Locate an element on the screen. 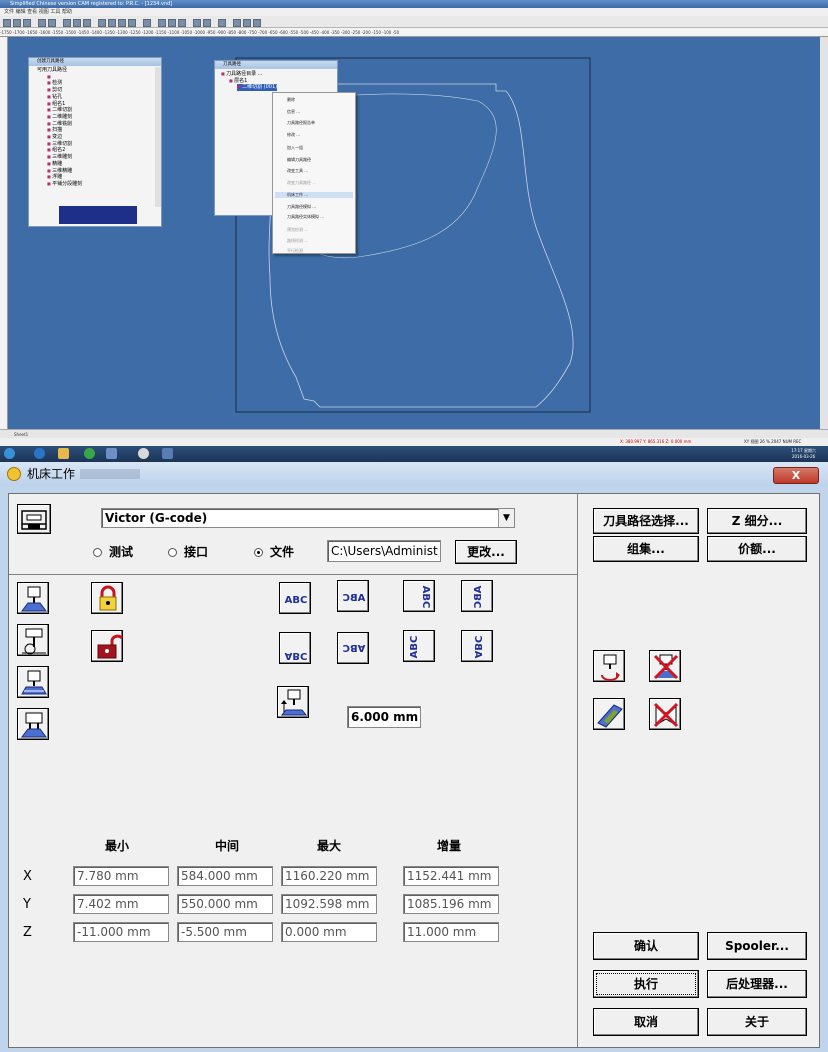 This screenshot has width=828, height=1052. ie-icon is located at coordinates (39, 453).